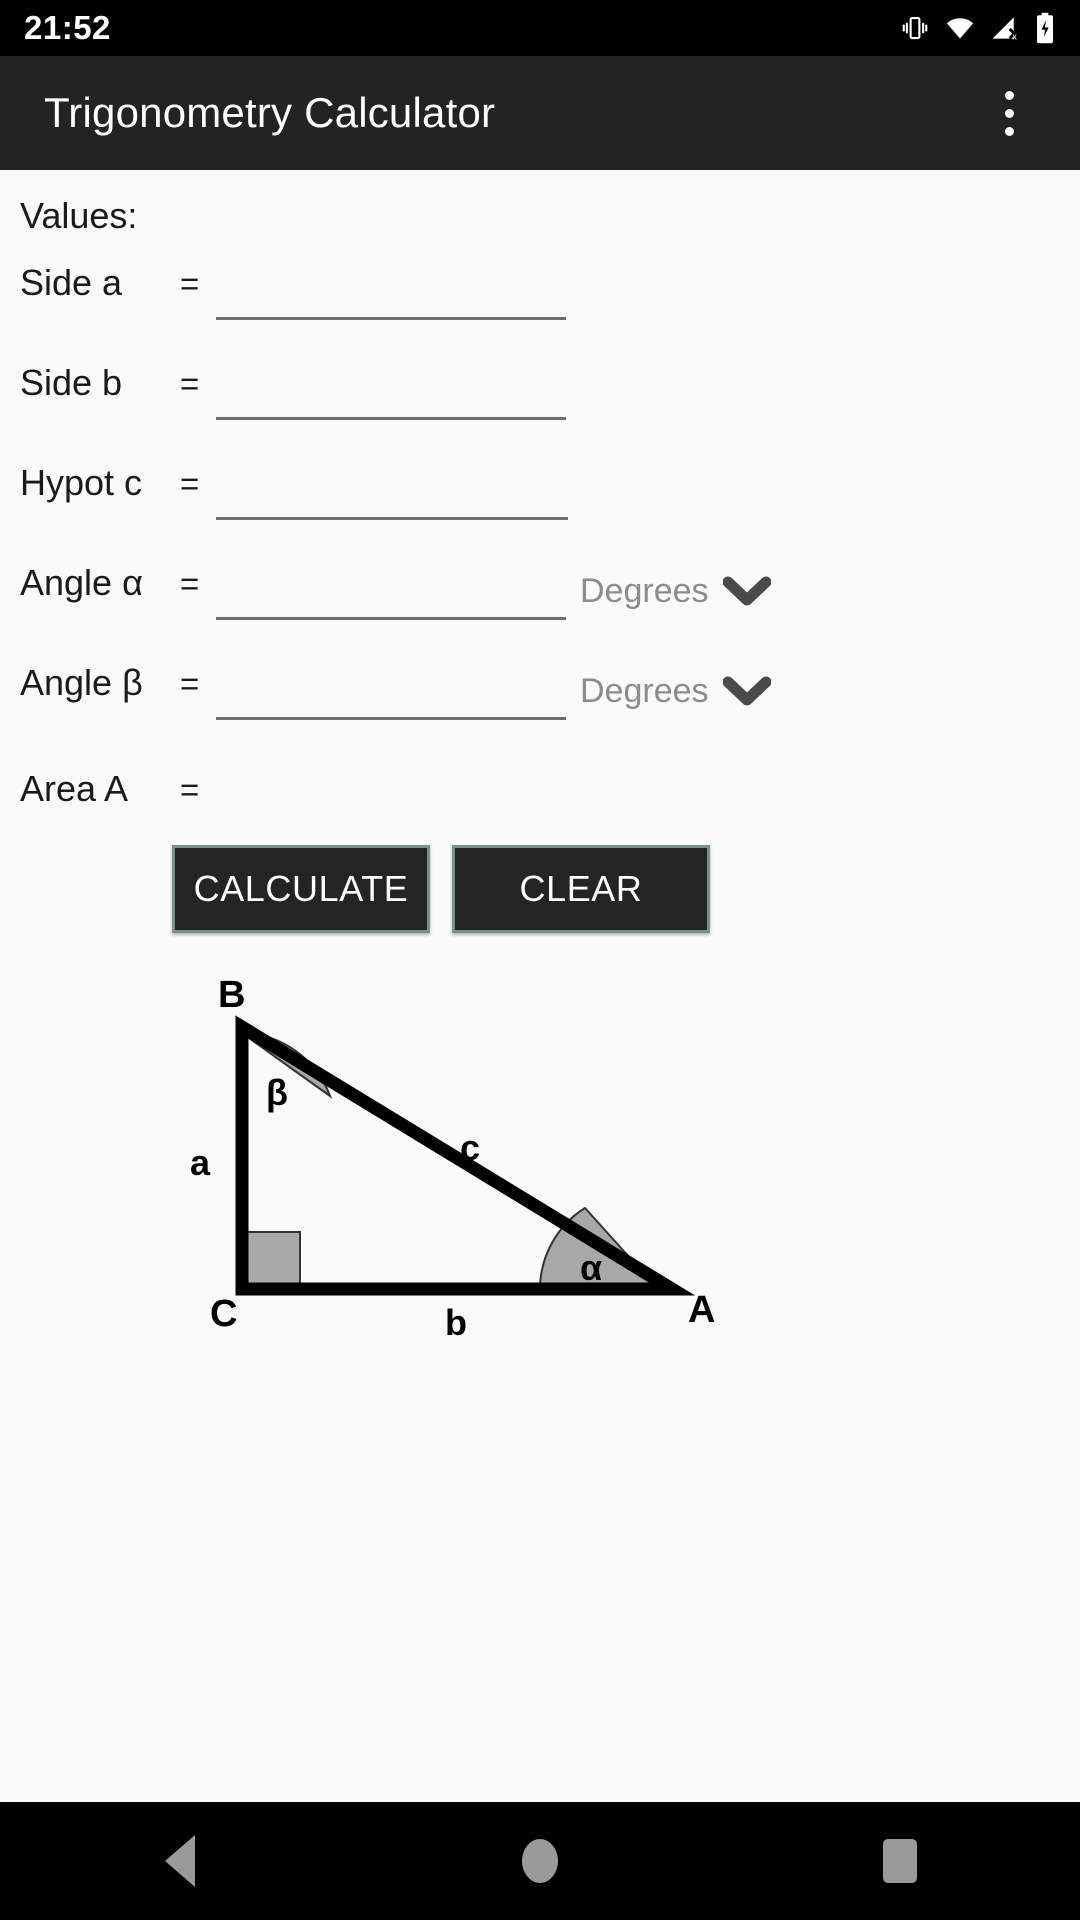 The width and height of the screenshot is (1080, 1920). I want to click on back-triangle-icon, so click(180, 1861).